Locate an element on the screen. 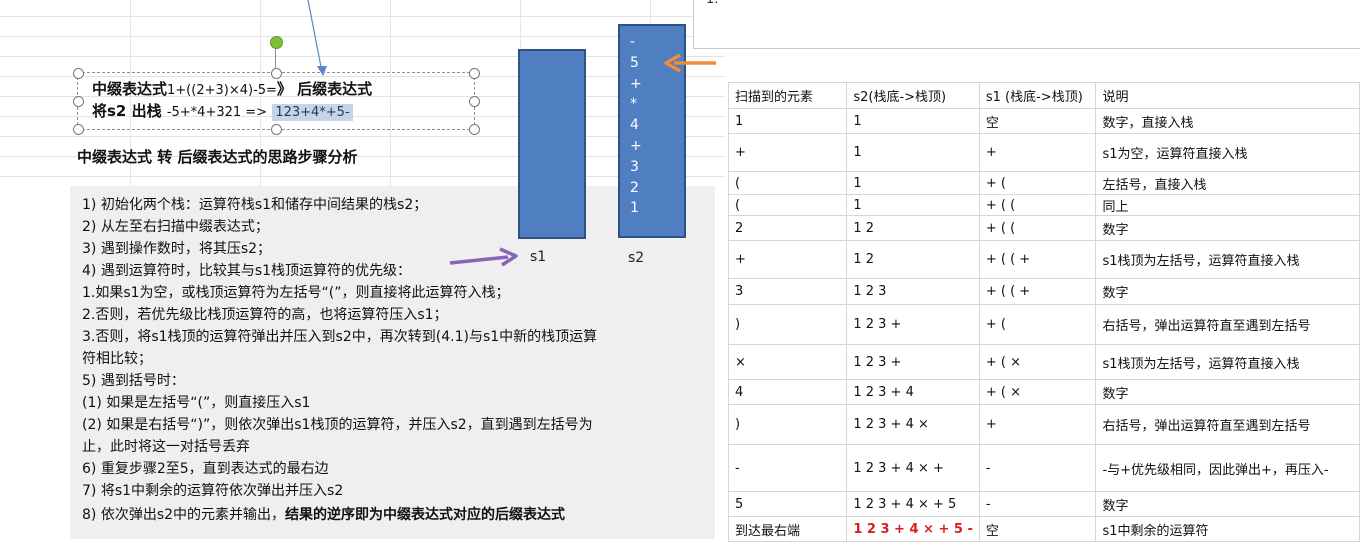 Image resolution: width=1360 pixels, height=542 pixels. table-row: ( 1 + ( ( 同上 is located at coordinates (1043, 205).